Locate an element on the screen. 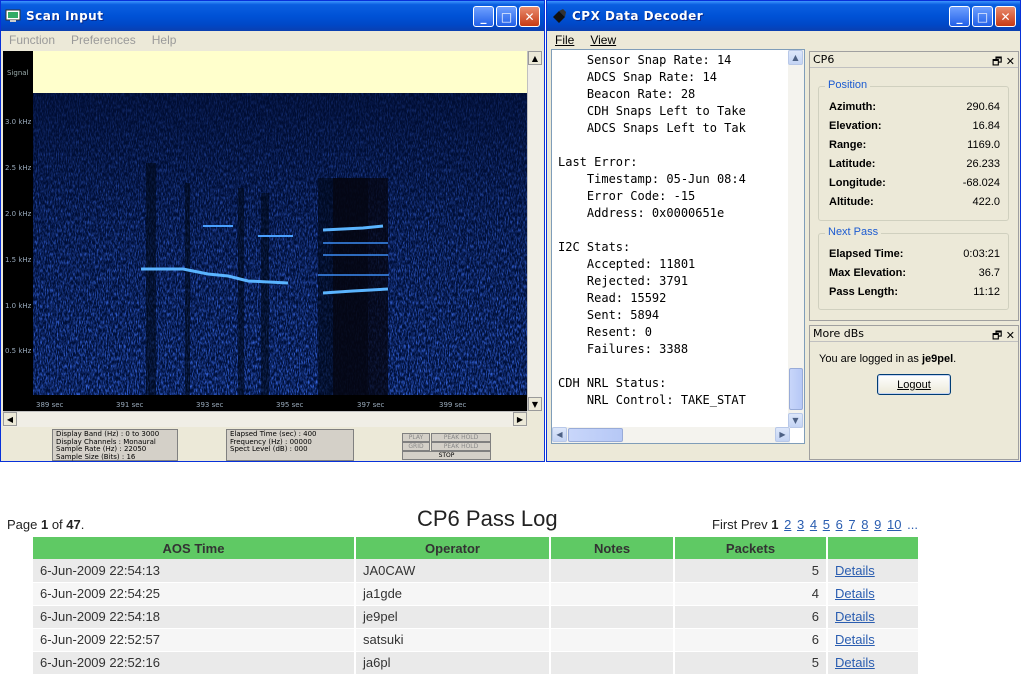  decoder-hscroll: ◀ ▶ is located at coordinates (671, 435).